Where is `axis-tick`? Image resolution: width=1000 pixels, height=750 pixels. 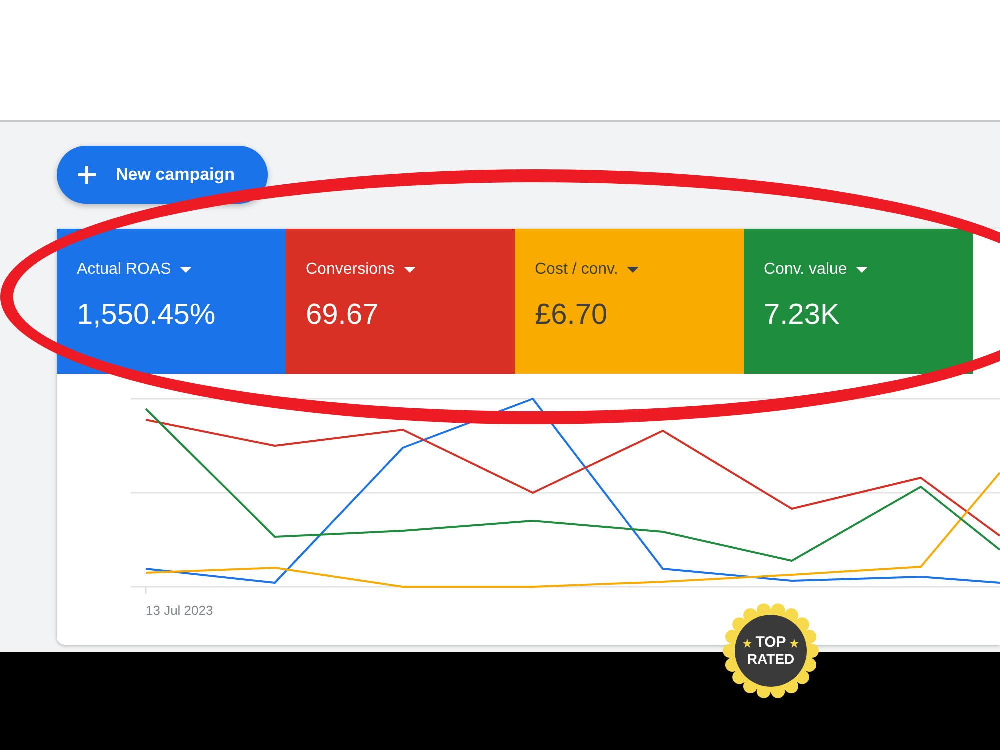 axis-tick is located at coordinates (146, 590).